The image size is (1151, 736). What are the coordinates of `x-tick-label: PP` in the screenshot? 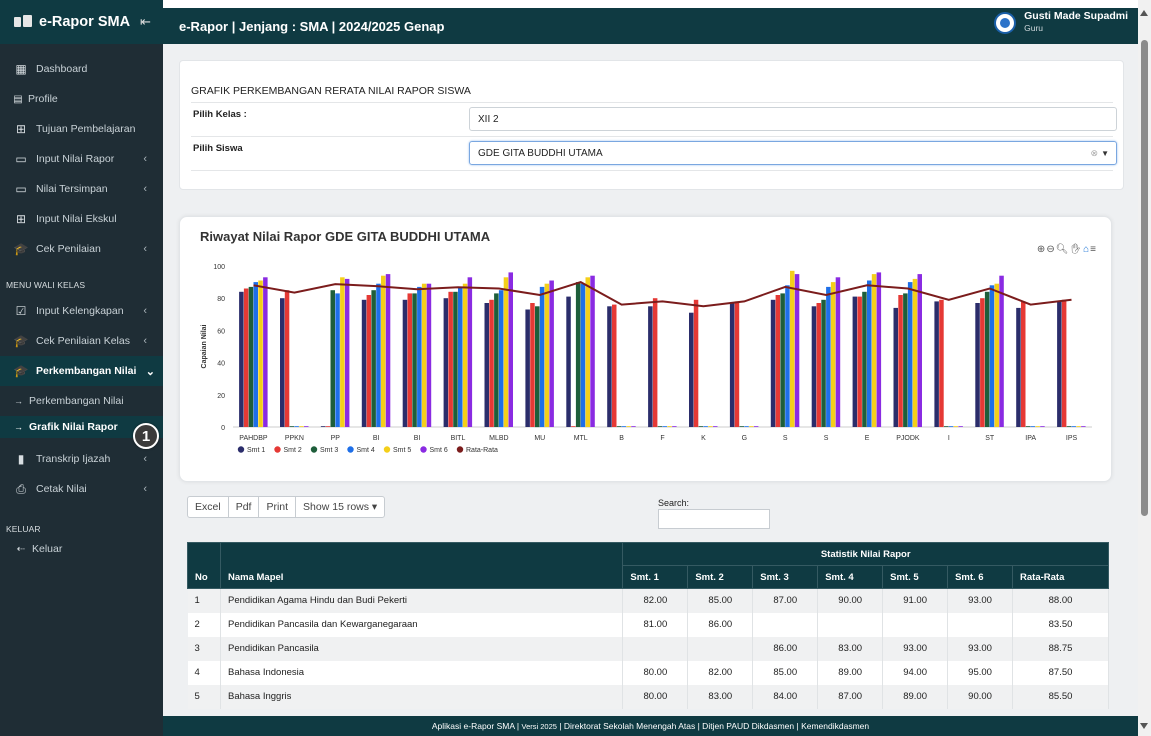 It's located at (336, 438).